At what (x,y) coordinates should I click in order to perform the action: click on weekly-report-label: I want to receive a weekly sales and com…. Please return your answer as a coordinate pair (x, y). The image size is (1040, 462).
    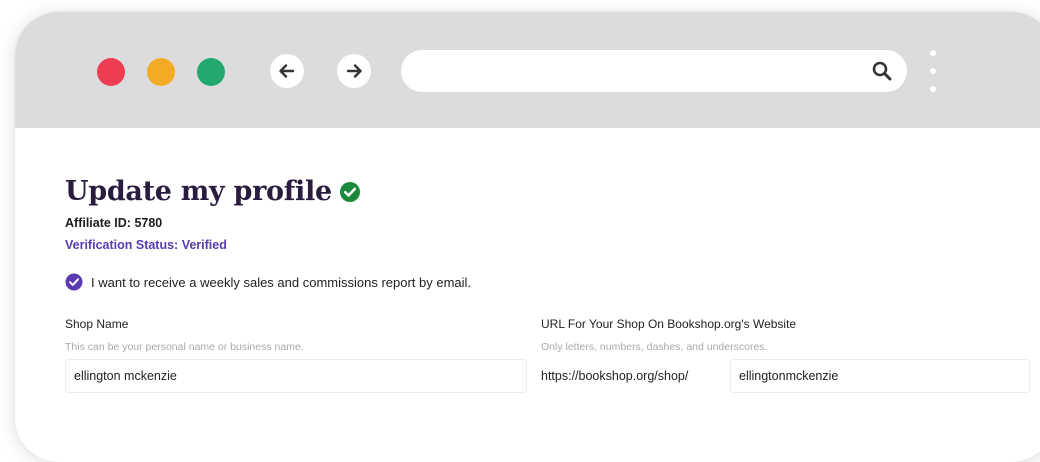
    Looking at the image, I should click on (281, 282).